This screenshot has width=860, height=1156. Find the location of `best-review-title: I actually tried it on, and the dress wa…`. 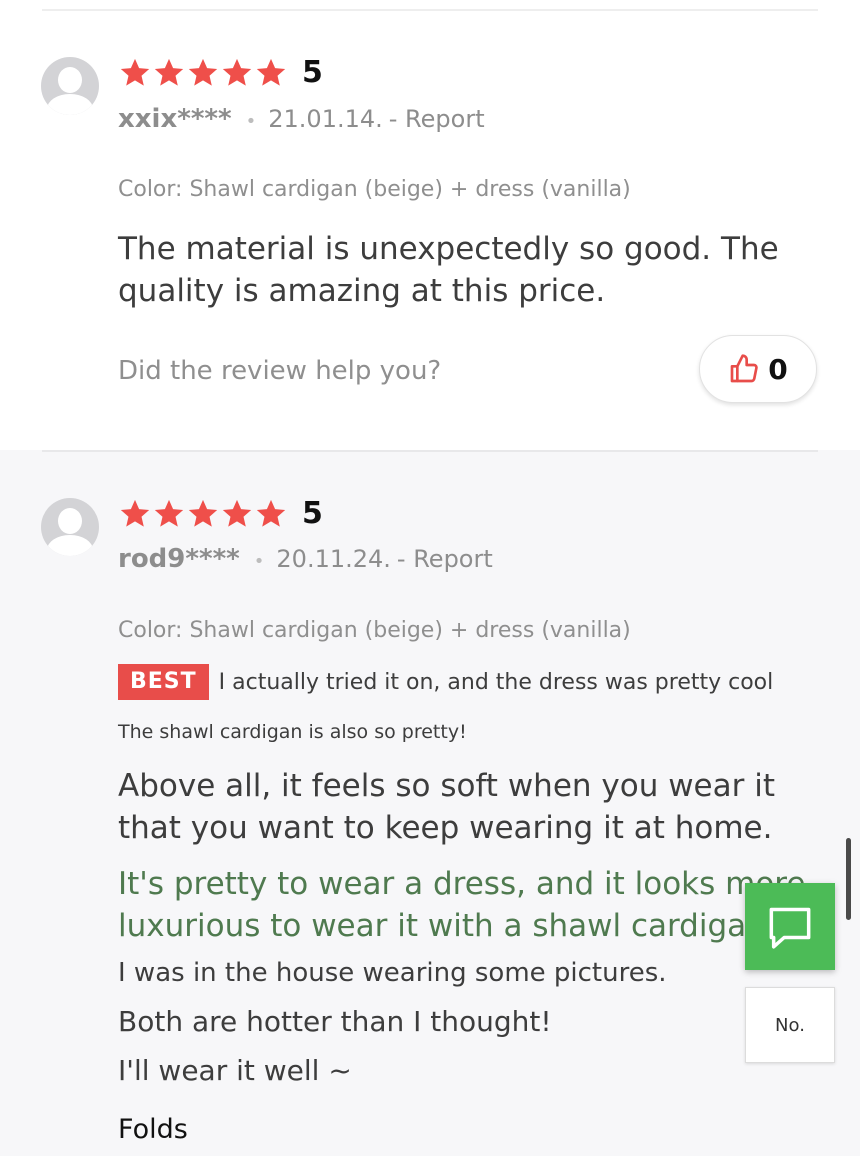

best-review-title: I actually tried it on, and the dress wa… is located at coordinates (496, 682).